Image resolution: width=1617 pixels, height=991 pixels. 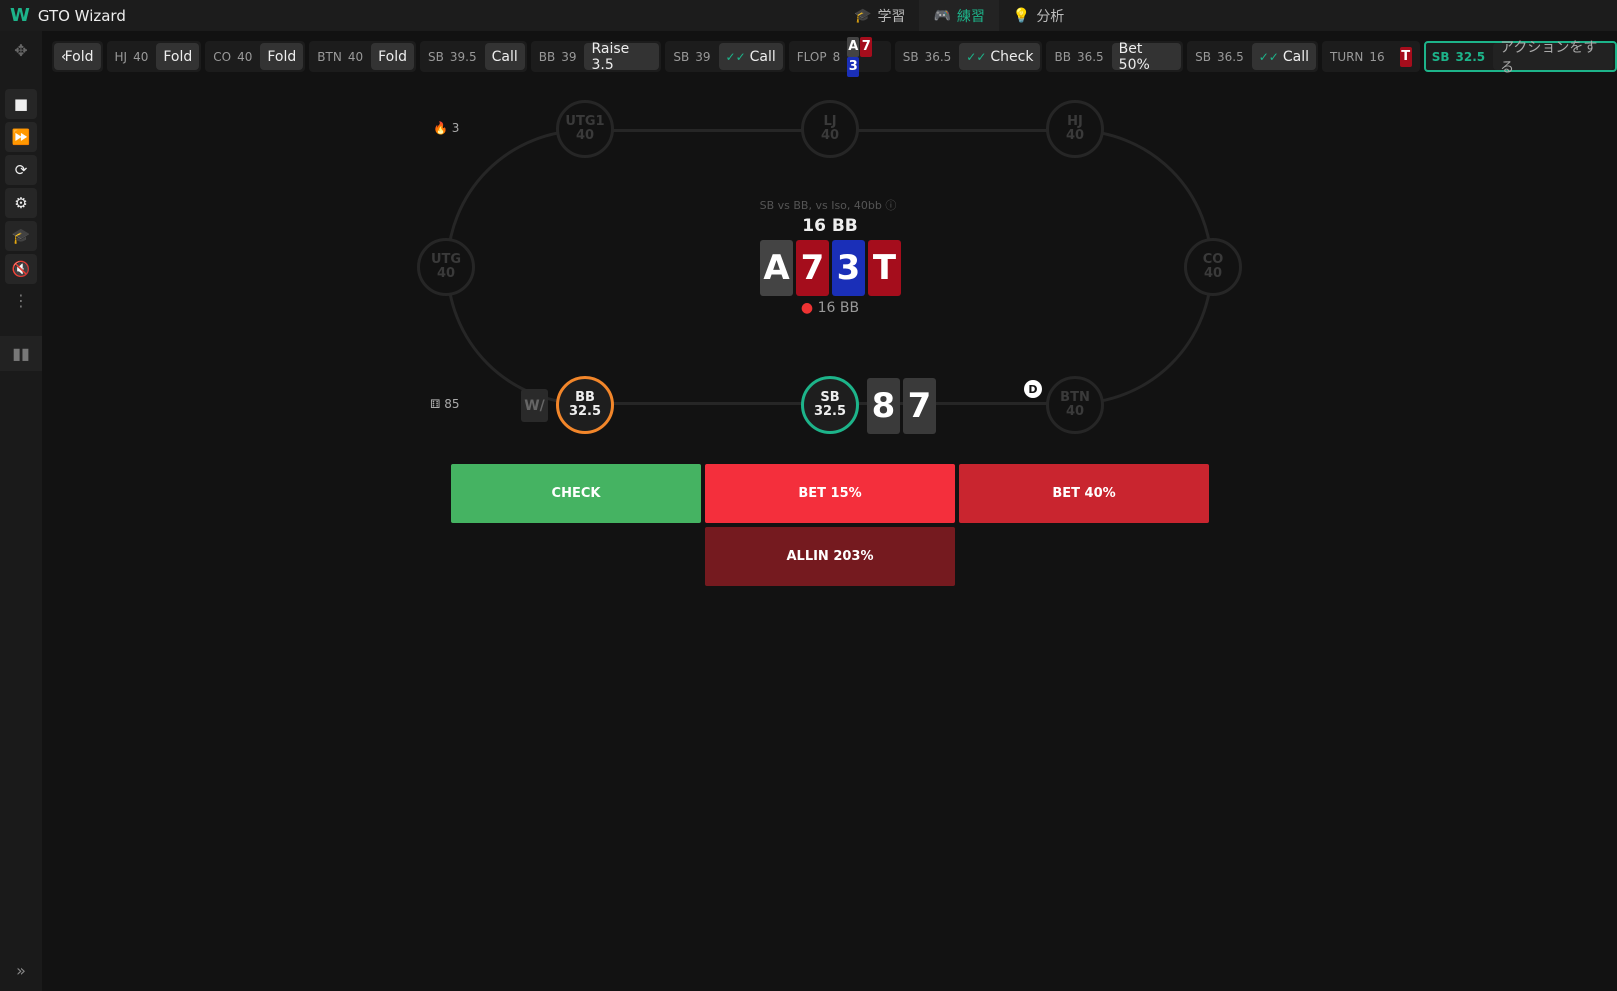 I want to click on hero-card: 8, so click(x=883, y=406).